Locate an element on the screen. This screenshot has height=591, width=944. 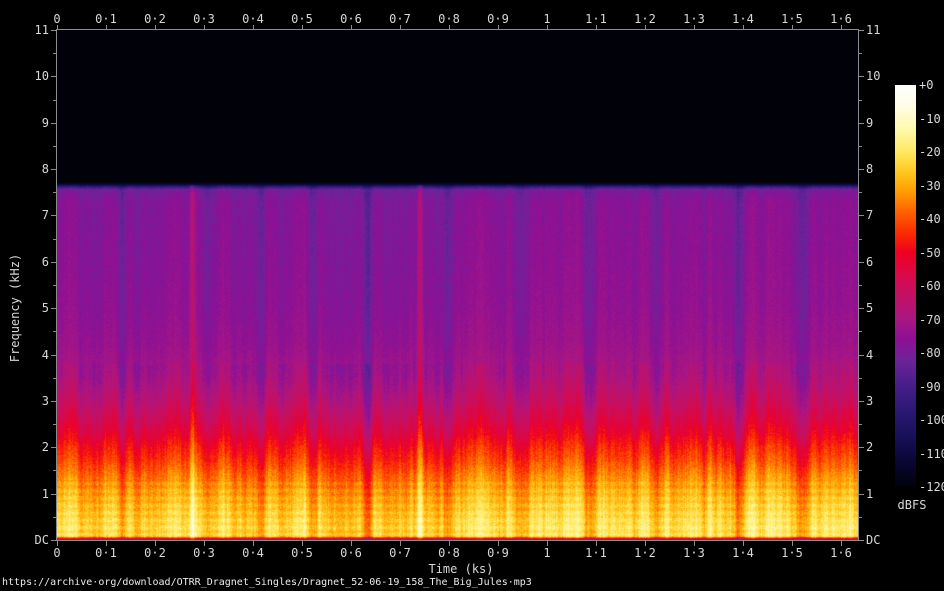
x-tick-label-bottom: 1·3 is located at coordinates (694, 553).